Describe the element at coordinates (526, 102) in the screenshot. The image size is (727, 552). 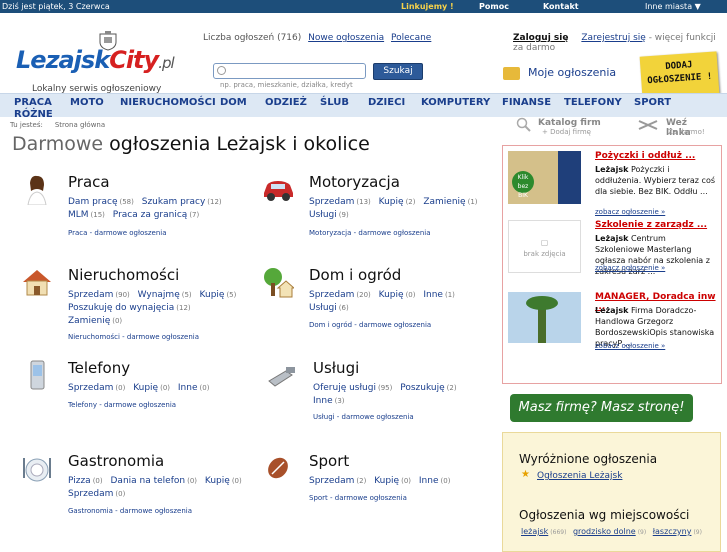
I see `nav-finanse: FINANSE` at that location.